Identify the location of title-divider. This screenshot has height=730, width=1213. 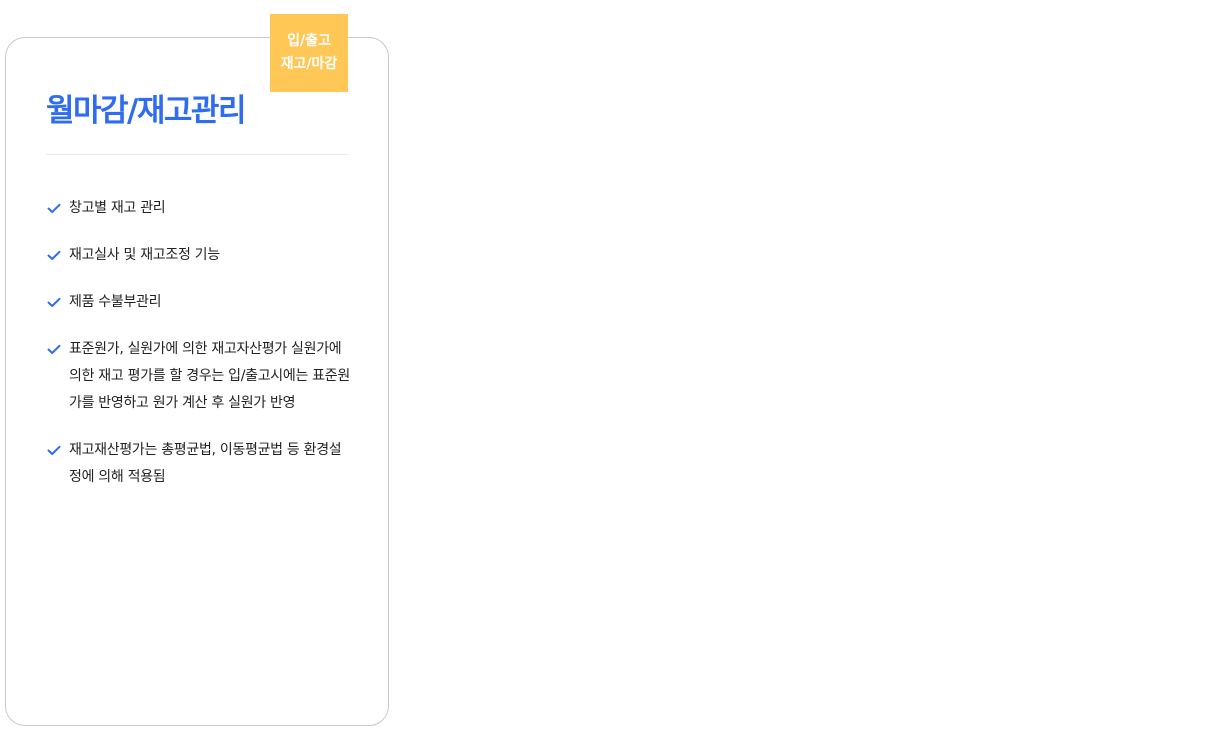
(197, 154).